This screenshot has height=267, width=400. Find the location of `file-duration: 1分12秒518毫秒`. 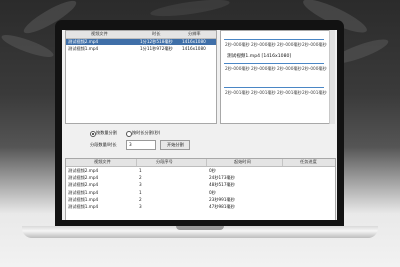

file-duration: 1分12秒518毫秒 is located at coordinates (156, 41).